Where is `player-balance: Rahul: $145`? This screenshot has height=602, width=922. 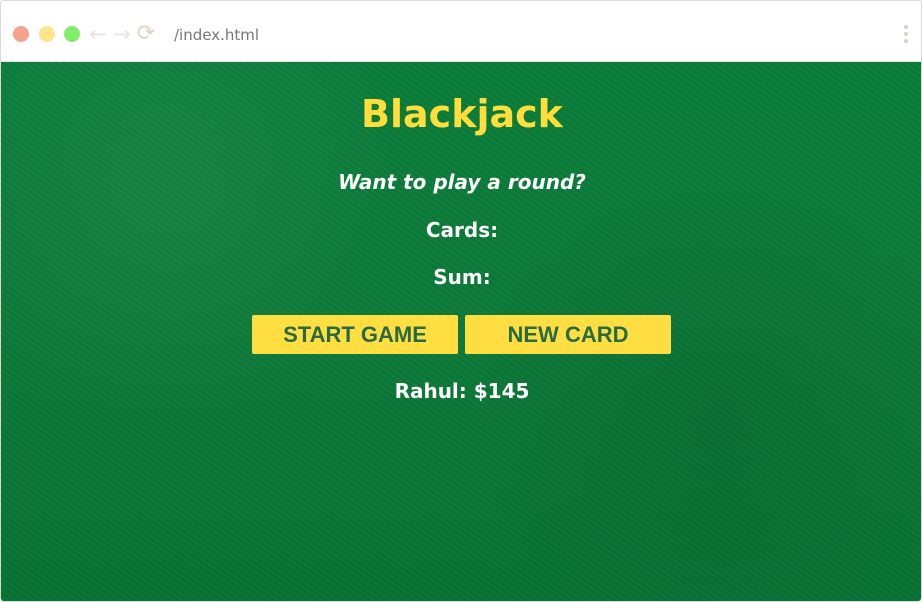 player-balance: Rahul: $145 is located at coordinates (462, 391).